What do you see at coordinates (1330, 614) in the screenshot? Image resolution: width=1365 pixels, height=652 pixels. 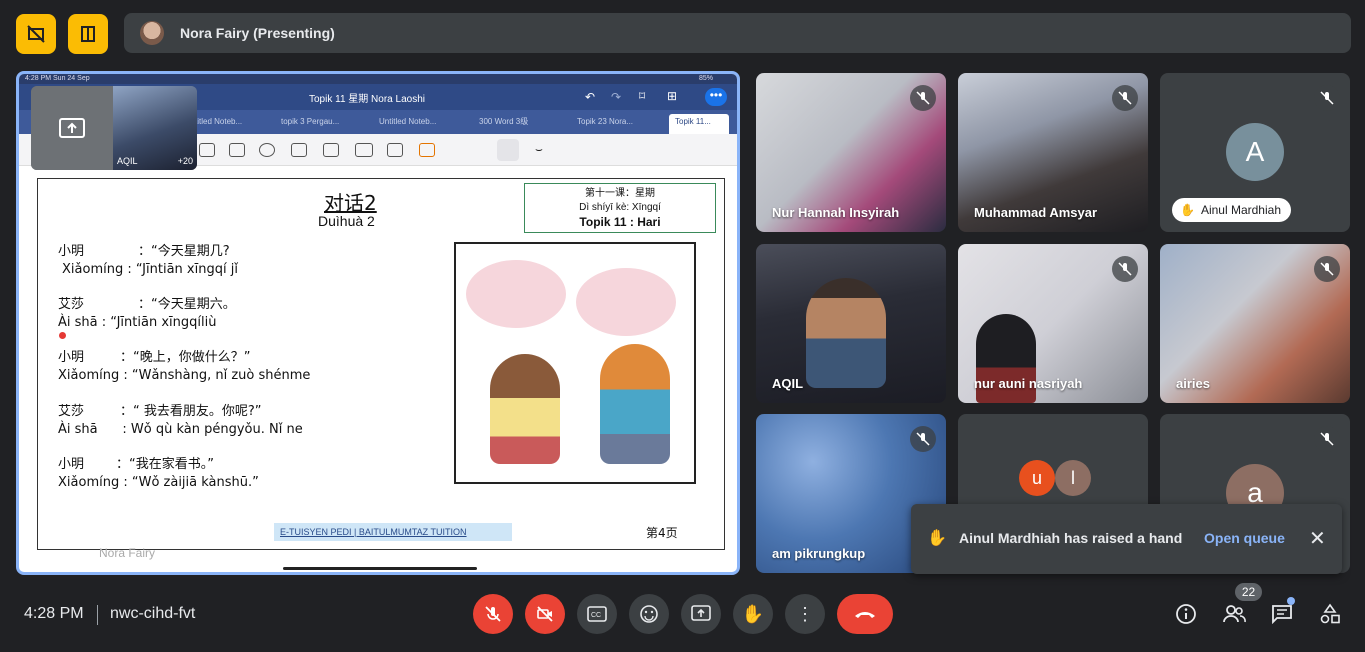 I see `activities-icon` at bounding box center [1330, 614].